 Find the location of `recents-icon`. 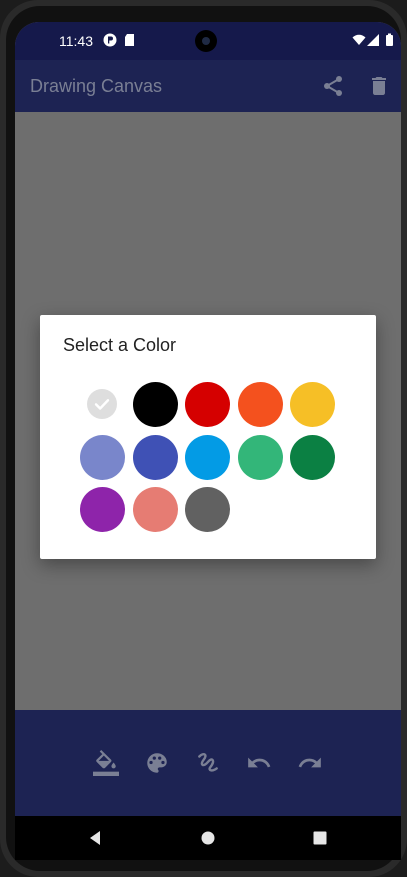

recents-icon is located at coordinates (320, 838).